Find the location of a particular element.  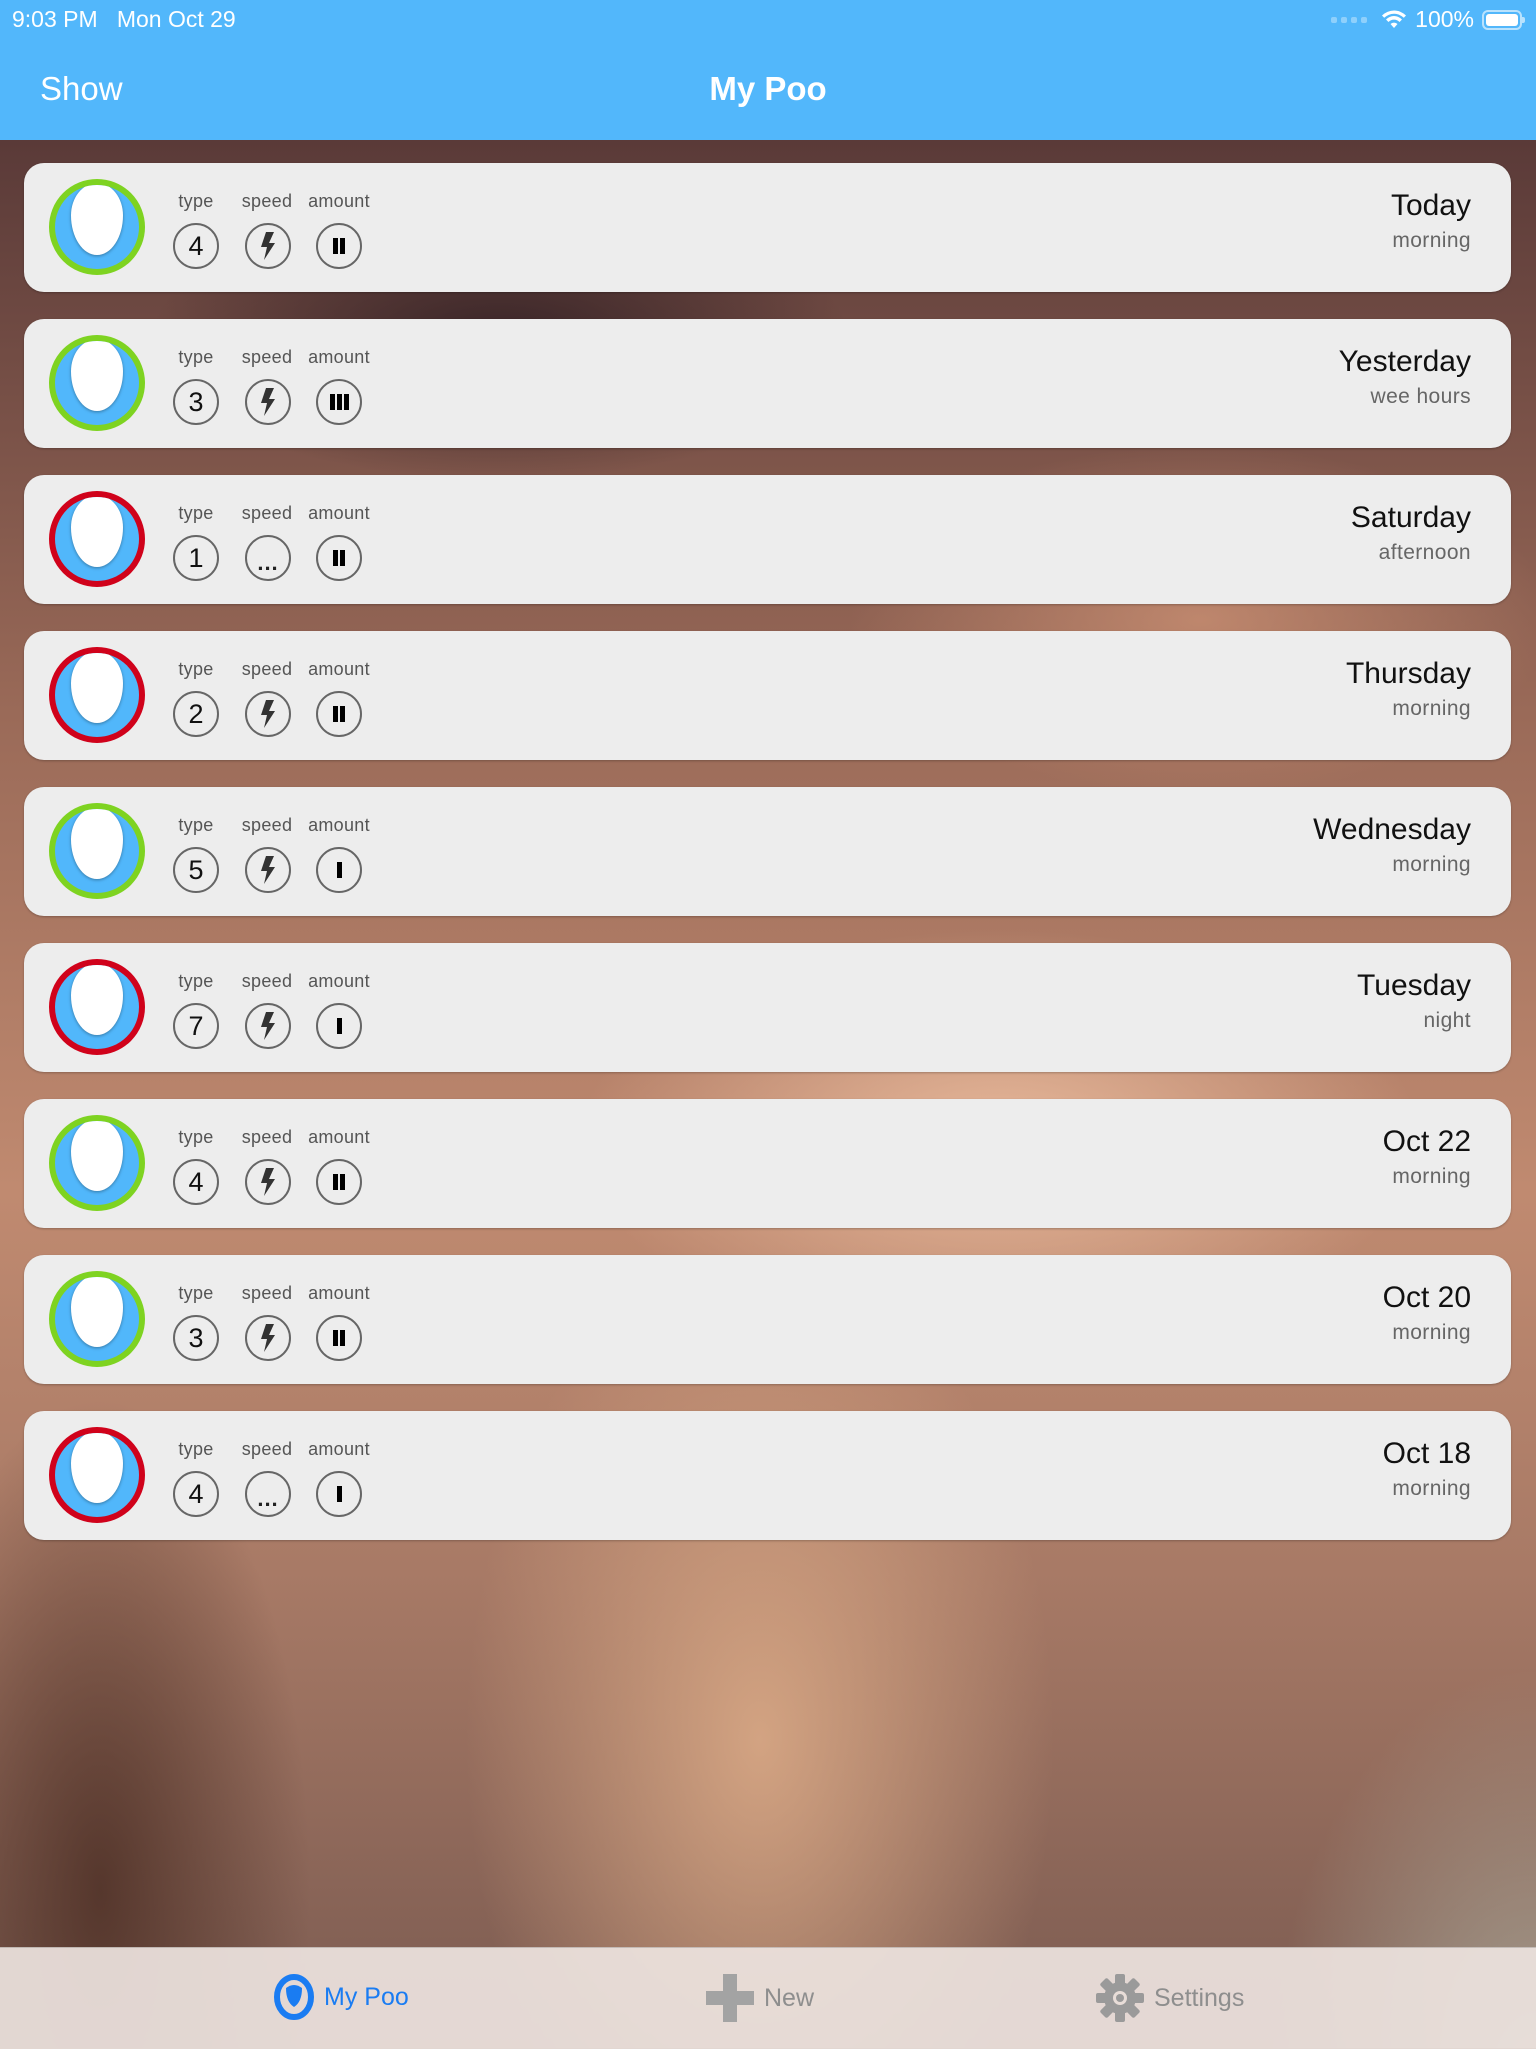

page-title: My Poo is located at coordinates (768, 88).